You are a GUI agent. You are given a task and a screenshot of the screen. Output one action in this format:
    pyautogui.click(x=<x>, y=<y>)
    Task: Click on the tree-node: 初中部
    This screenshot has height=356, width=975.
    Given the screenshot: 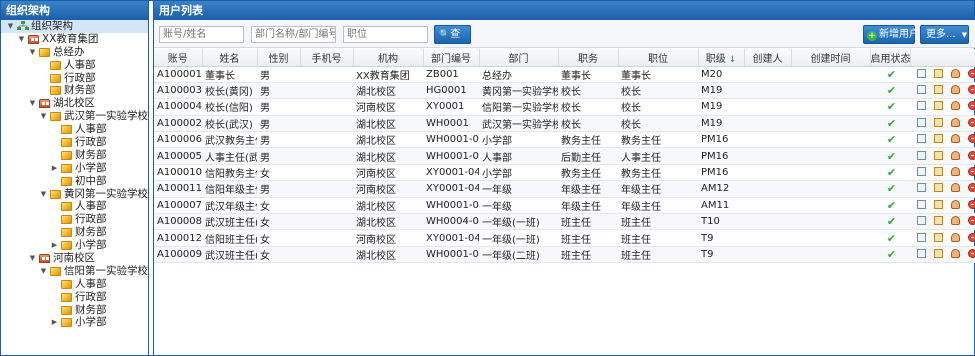 What is the action you would take?
    pyautogui.click(x=74, y=181)
    